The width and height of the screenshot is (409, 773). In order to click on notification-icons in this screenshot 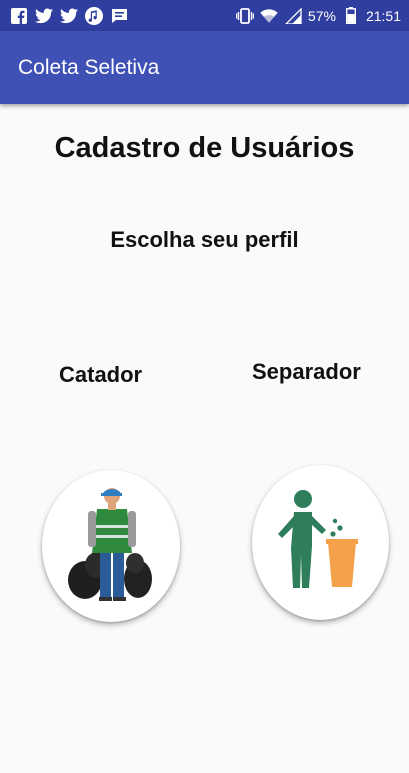, I will do `click(69, 15)`.